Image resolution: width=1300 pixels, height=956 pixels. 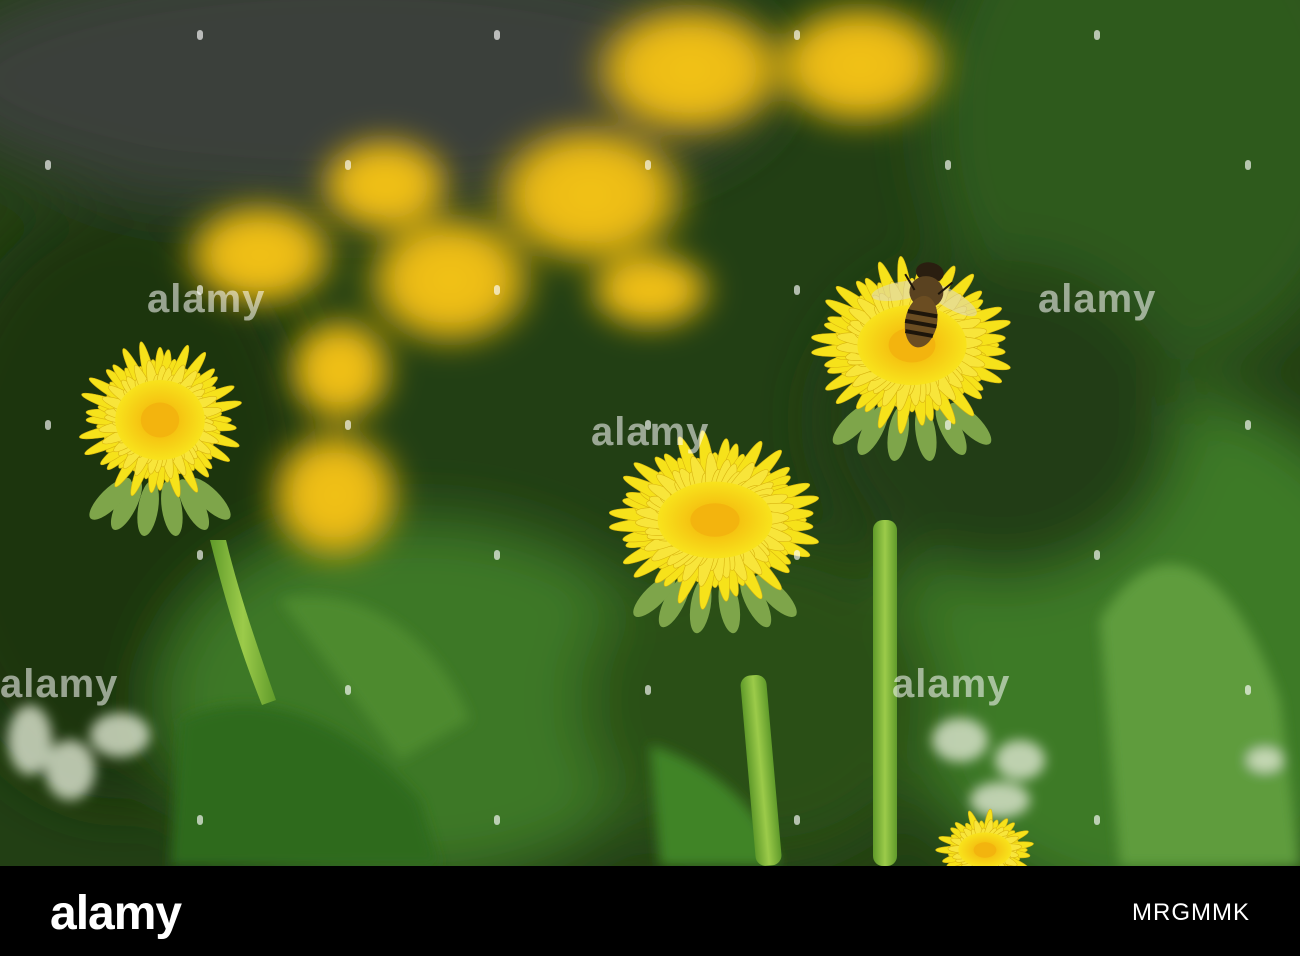 What do you see at coordinates (1191, 912) in the screenshot?
I see `image-id: MRGMMK` at bounding box center [1191, 912].